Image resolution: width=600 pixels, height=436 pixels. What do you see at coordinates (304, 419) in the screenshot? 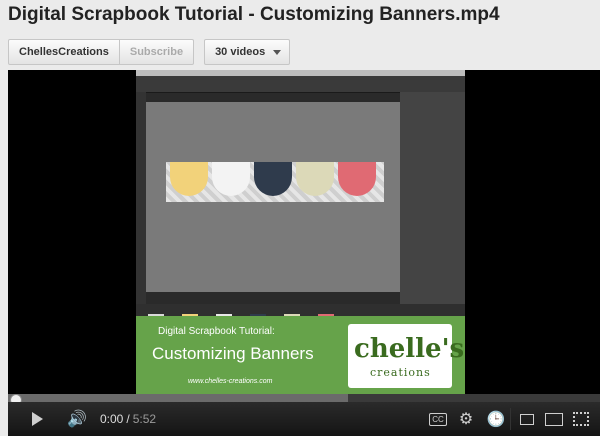
I see `player-controls: 🔊 0:00 / 5:52 CC ⚙ 🕒` at bounding box center [304, 419].